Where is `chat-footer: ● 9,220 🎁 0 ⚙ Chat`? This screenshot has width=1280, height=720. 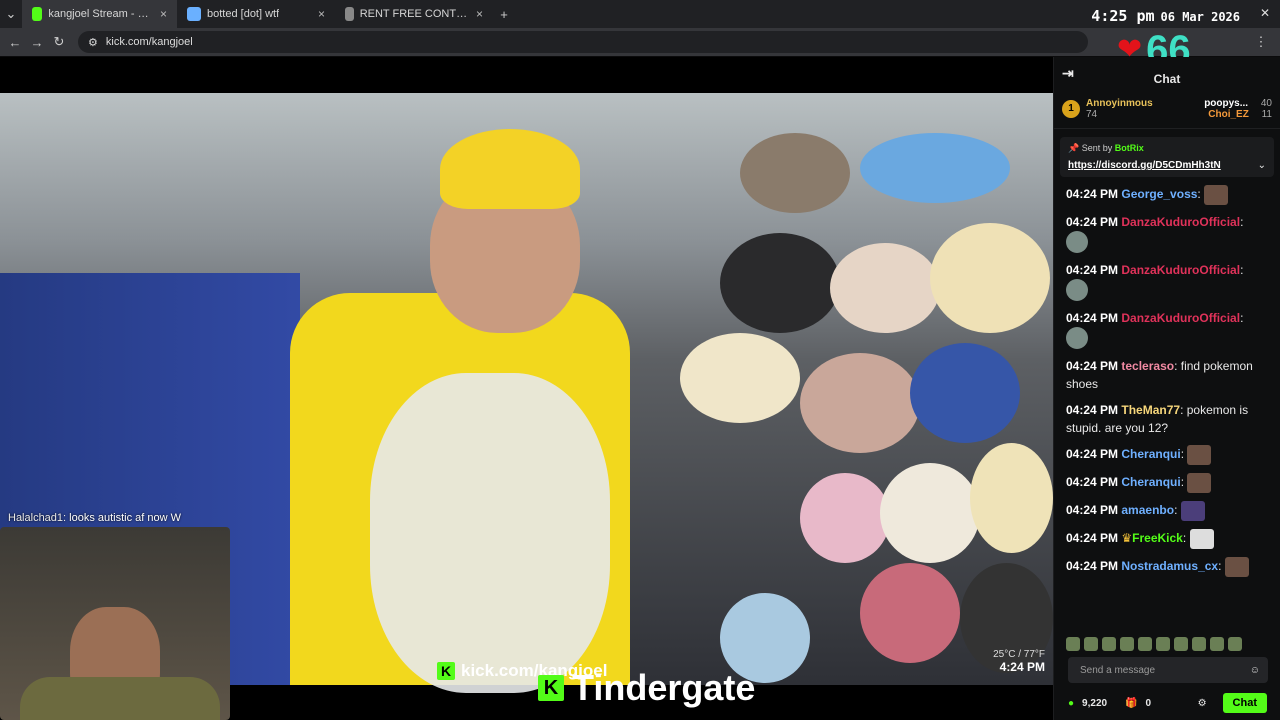
chat-footer: ● 9,220 🎁 0 ⚙ Chat is located at coordinates (1167, 703).